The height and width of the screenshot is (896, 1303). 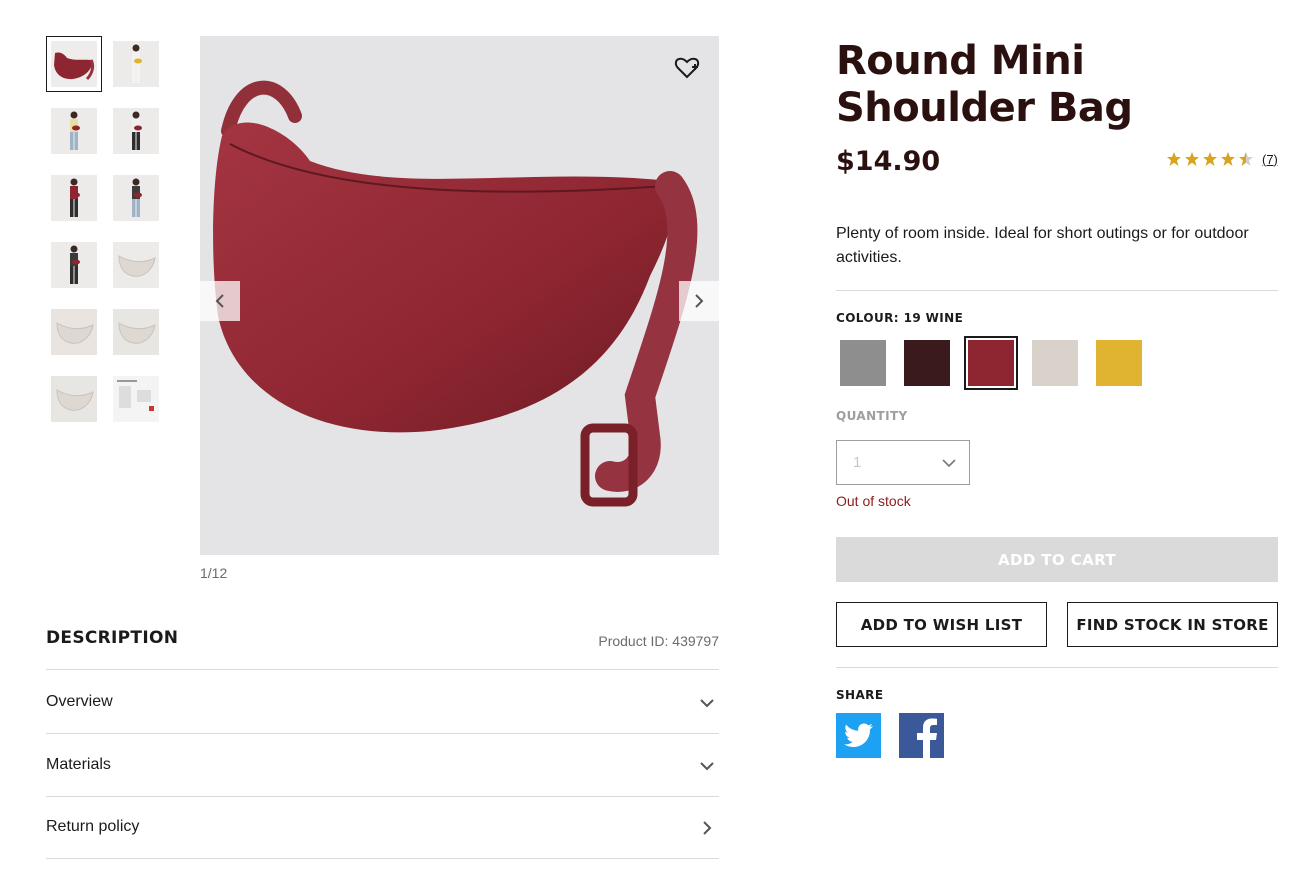 I want to click on twitter-share-button, so click(x=858, y=735).